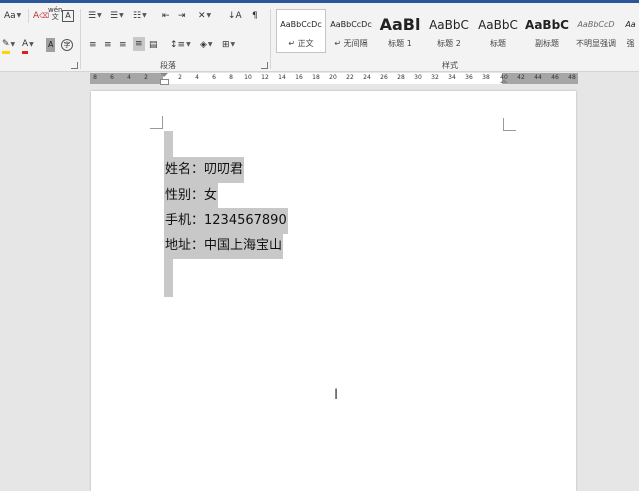 This screenshot has width=639, height=491. What do you see at coordinates (452, 77) in the screenshot?
I see `ruler-tick: 34` at bounding box center [452, 77].